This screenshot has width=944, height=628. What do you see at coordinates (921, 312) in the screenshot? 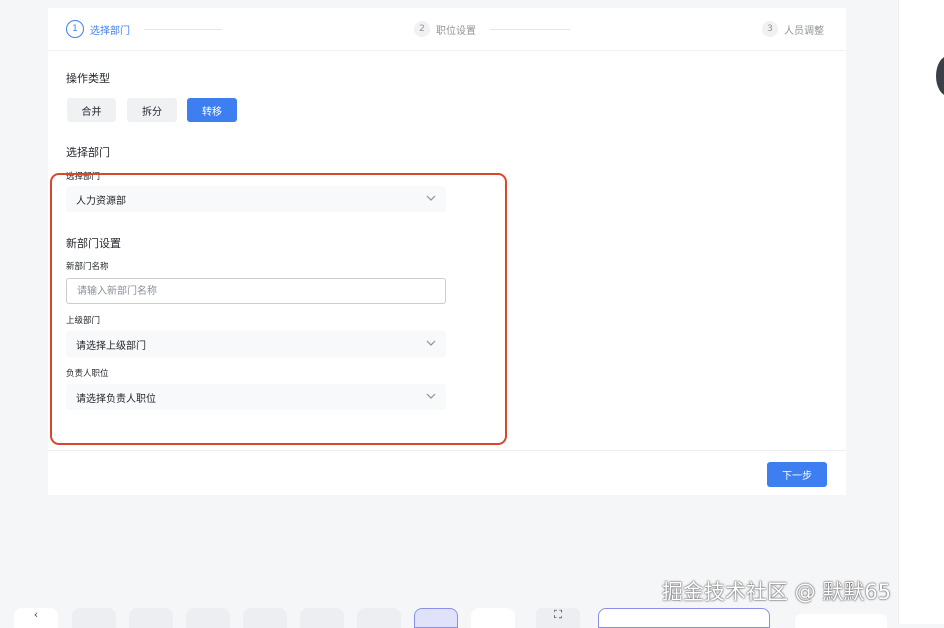
I see `right-panel-edge` at bounding box center [921, 312].